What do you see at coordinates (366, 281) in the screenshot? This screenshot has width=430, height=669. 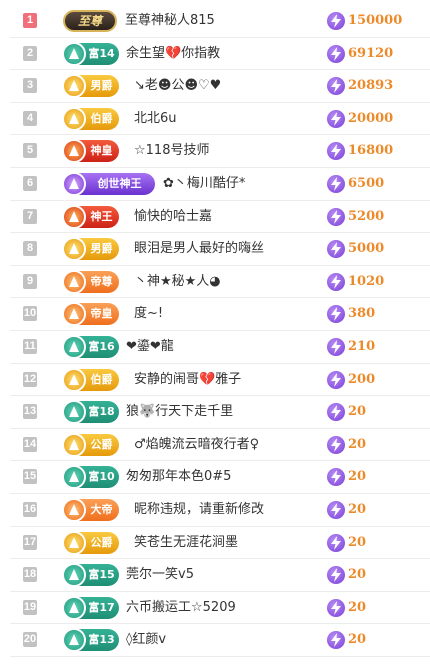 I see `score-value: 1020` at bounding box center [366, 281].